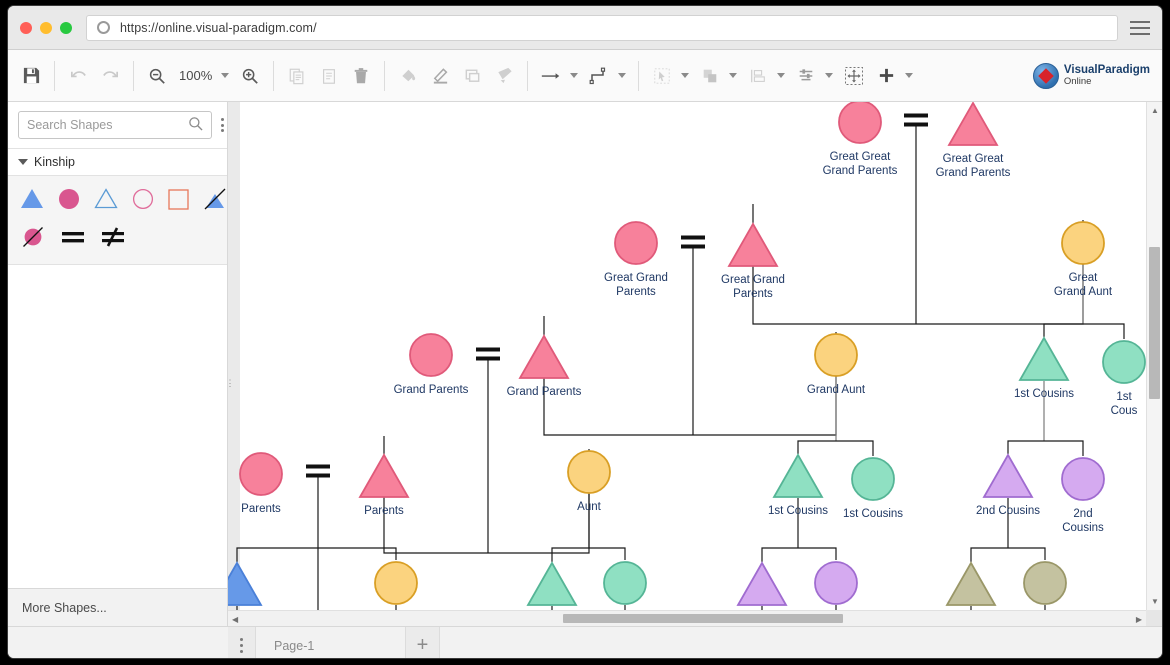 The width and height of the screenshot is (1170, 665). What do you see at coordinates (860, 123) in the screenshot?
I see `diagram-node-ggg-f` at bounding box center [860, 123].